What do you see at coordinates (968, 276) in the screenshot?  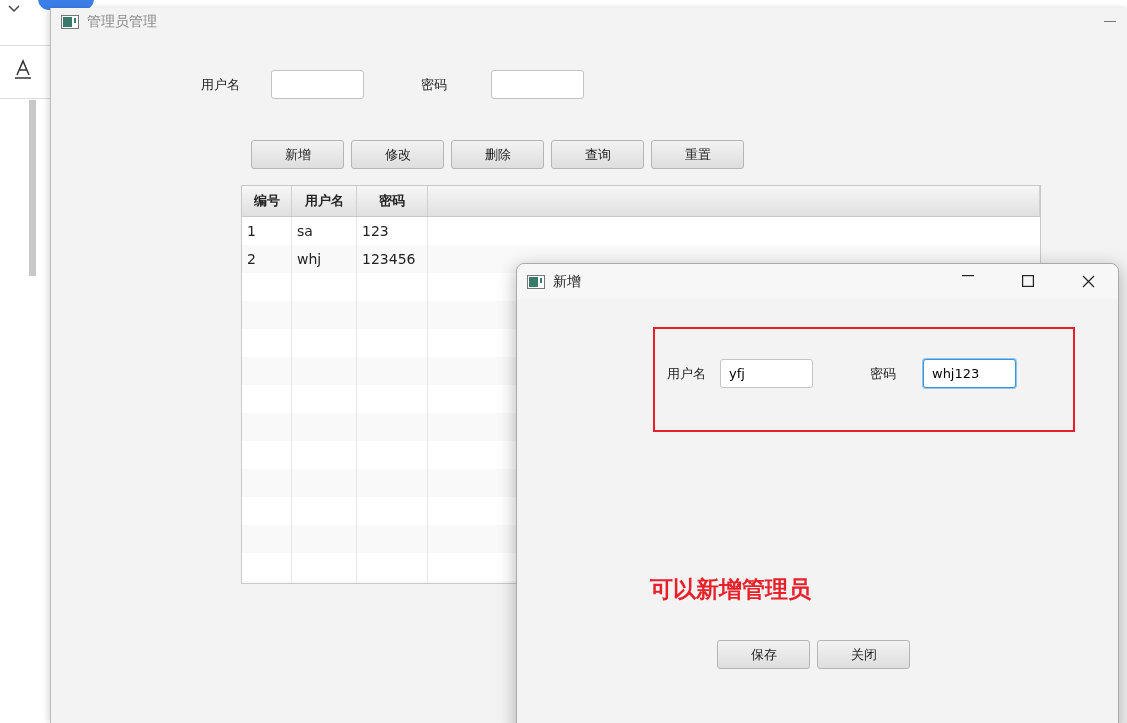 I see `minimize-icon` at bounding box center [968, 276].